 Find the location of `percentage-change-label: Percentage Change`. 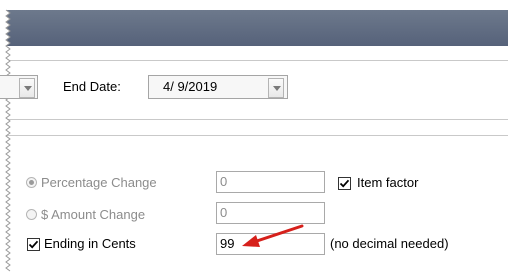

percentage-change-label: Percentage Change is located at coordinates (99, 183).